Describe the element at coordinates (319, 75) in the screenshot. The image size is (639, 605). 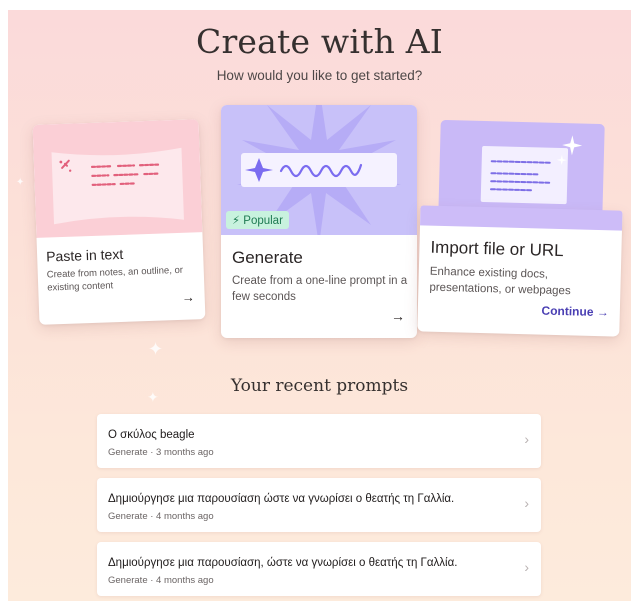
I see `page-subtitle: How would you like to get started?` at that location.